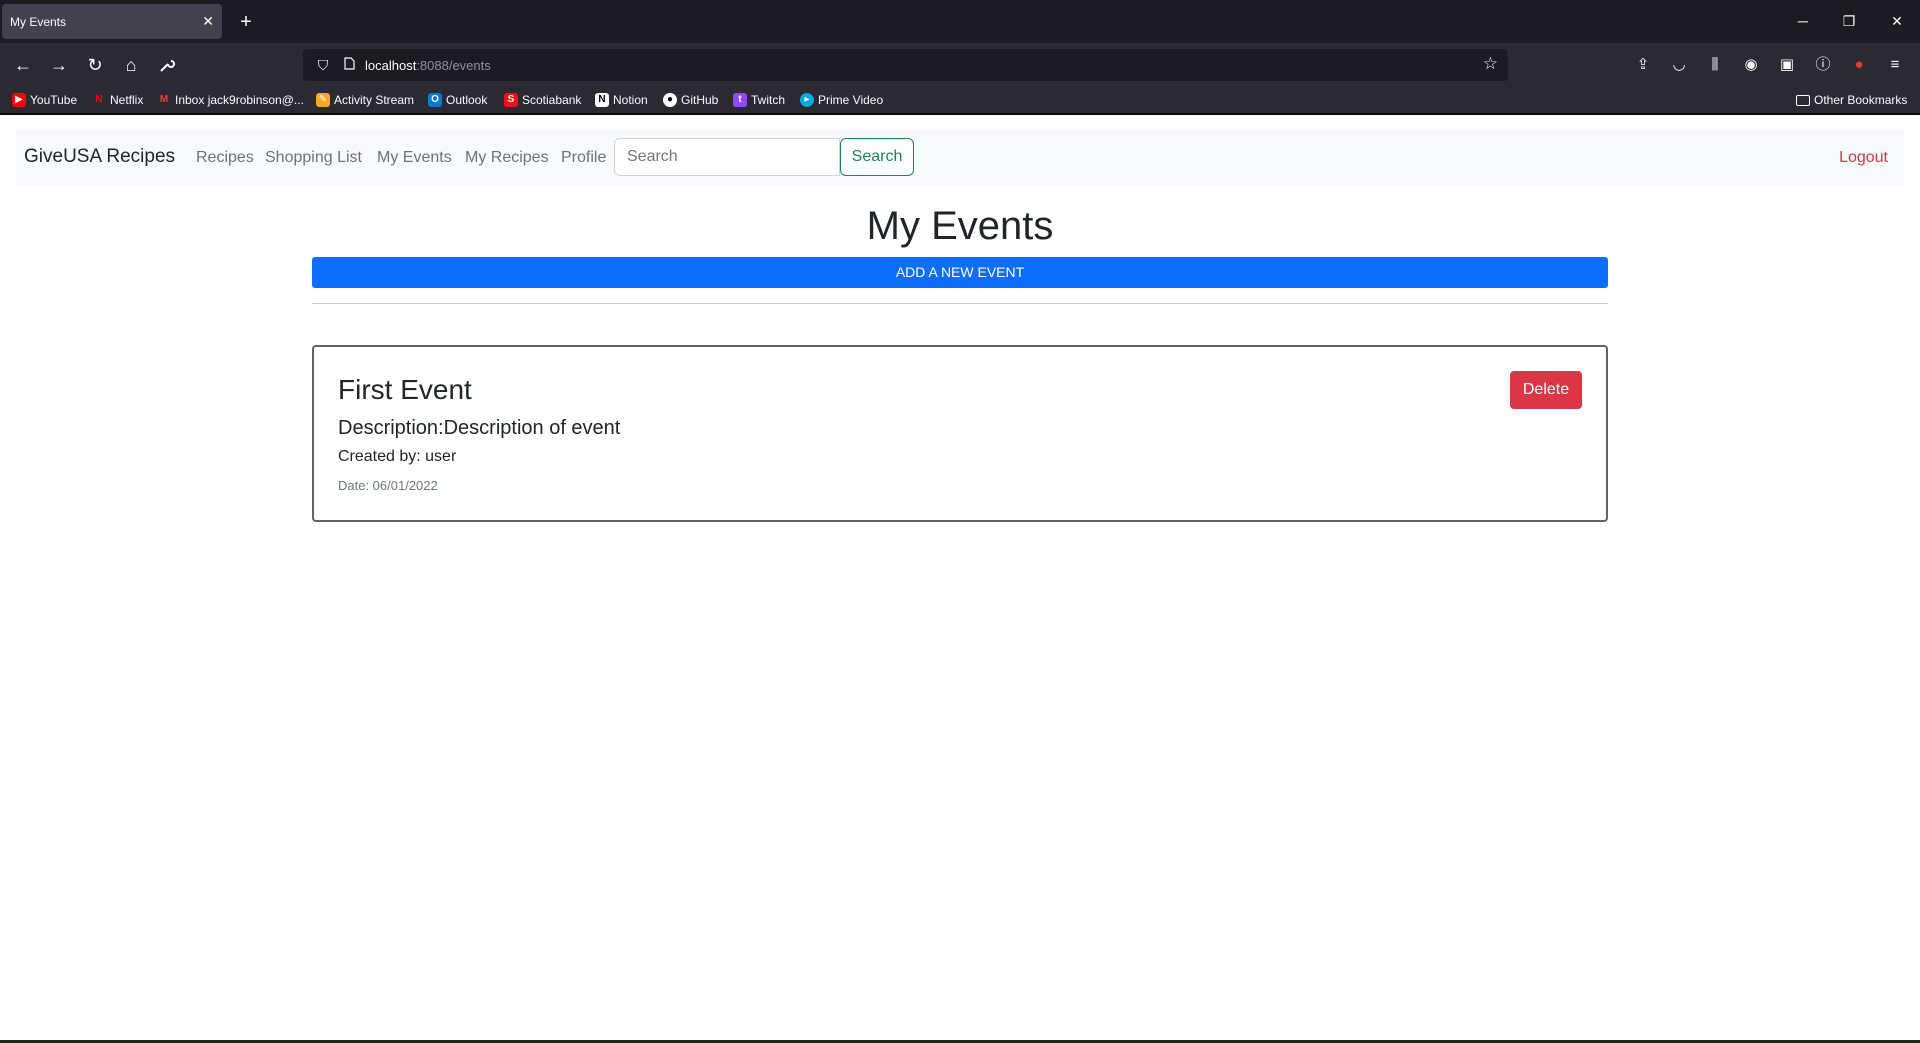 Image resolution: width=1920 pixels, height=1043 pixels. I want to click on forward-icon: →, so click(59, 65).